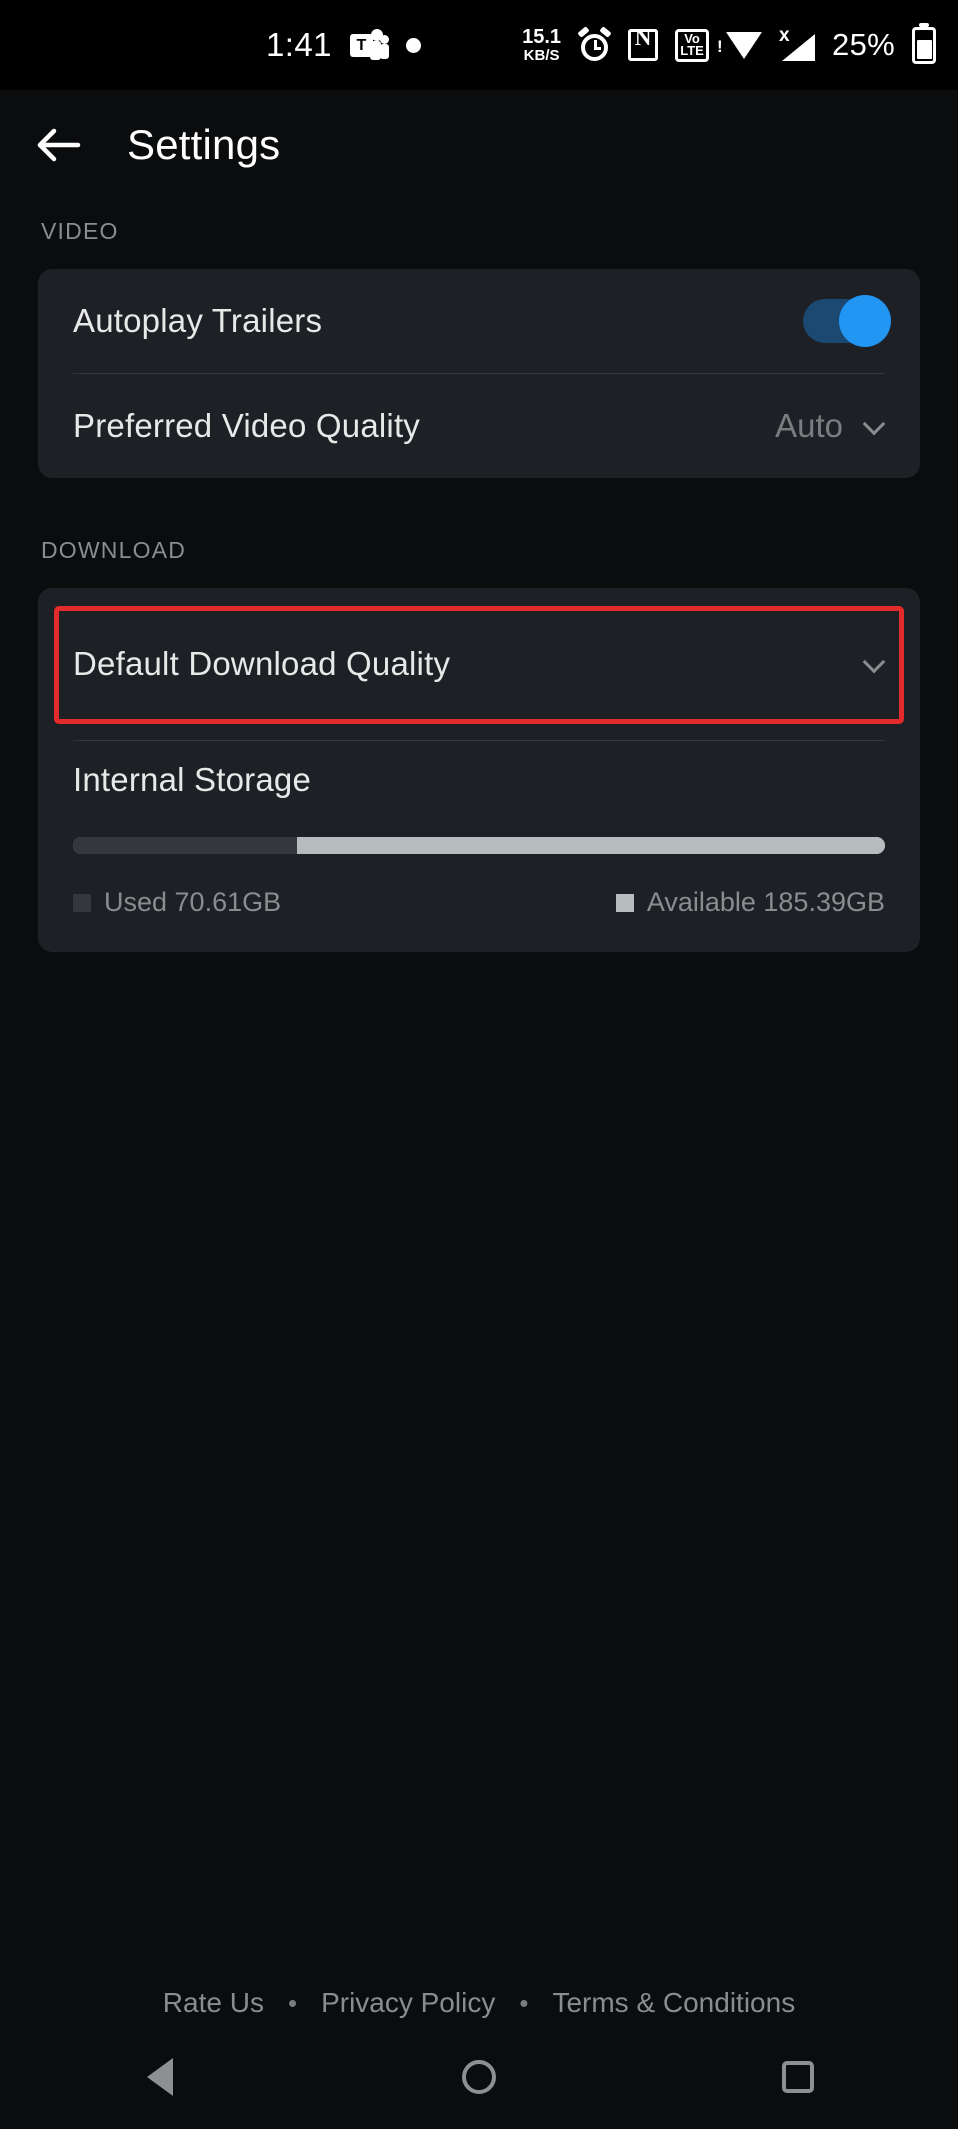 Image resolution: width=958 pixels, height=2129 pixels. I want to click on teams-icon-letter: T, so click(361, 45).